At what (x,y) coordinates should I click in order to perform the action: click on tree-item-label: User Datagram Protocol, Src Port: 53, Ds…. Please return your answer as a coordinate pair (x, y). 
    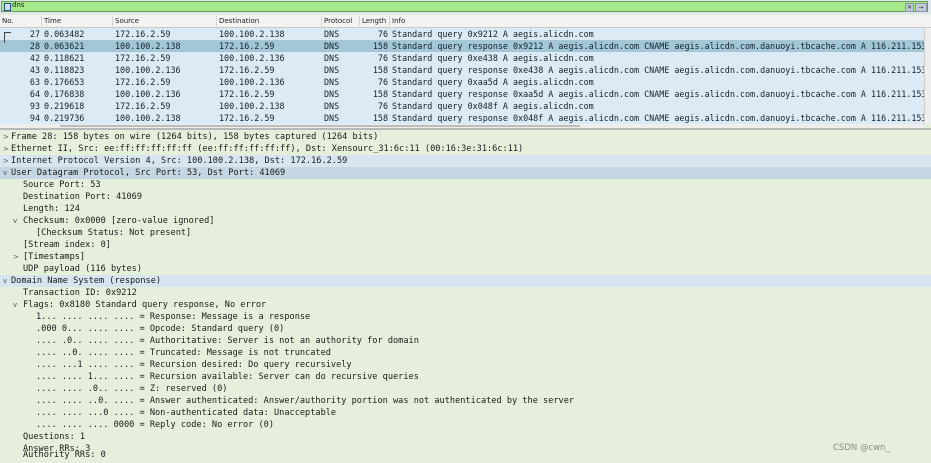
    Looking at the image, I should click on (148, 173).